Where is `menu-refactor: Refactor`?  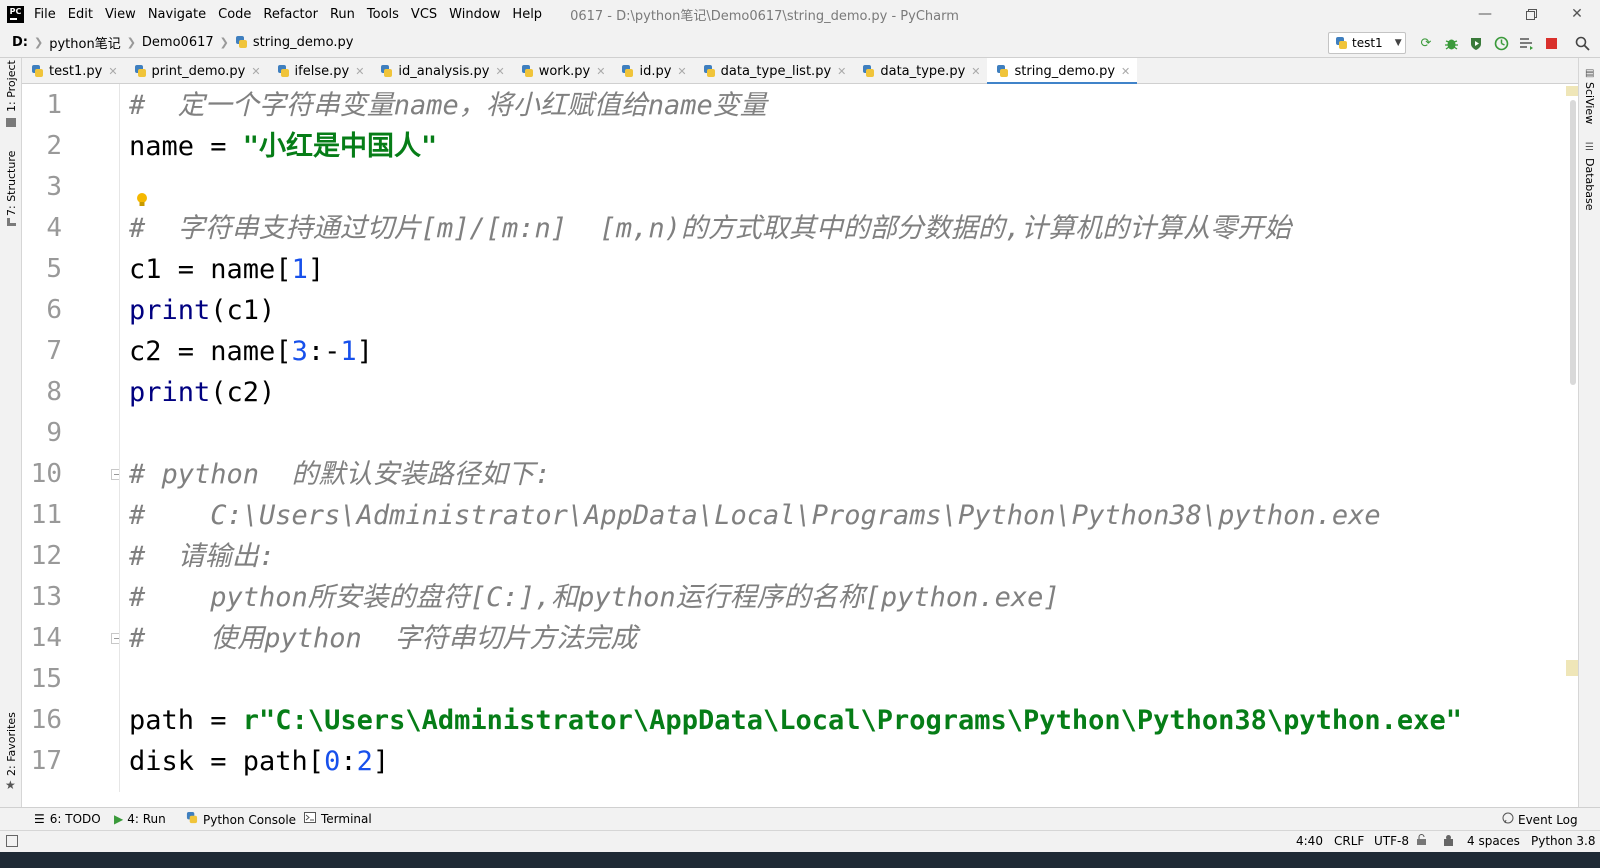
menu-refactor: Refactor is located at coordinates (290, 14).